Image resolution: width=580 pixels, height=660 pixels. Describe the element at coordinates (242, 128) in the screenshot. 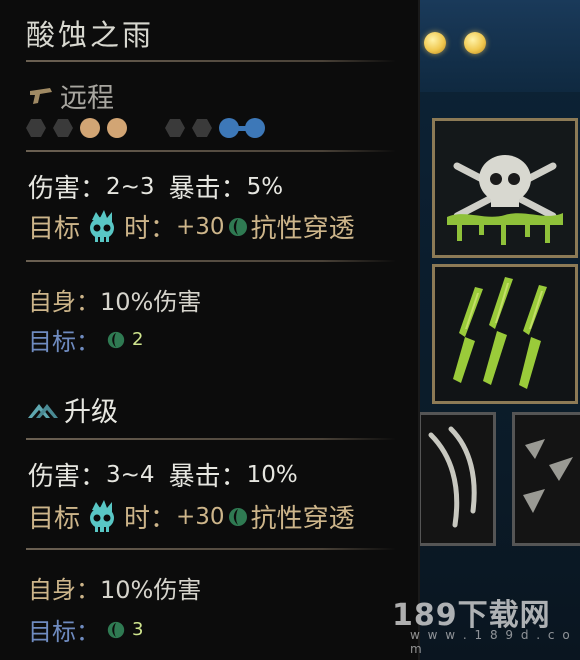

I see `target-position-linked` at that location.